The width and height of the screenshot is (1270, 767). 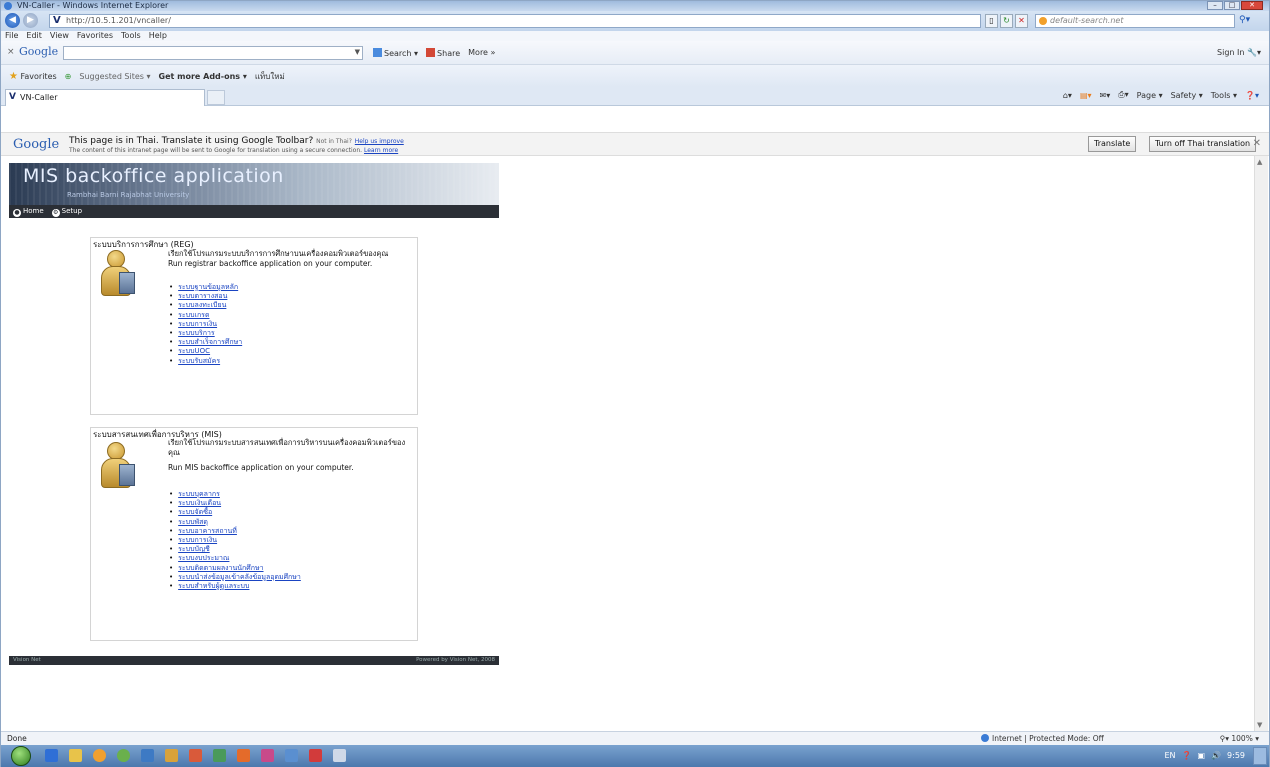 I want to click on google-search-input: ▼, so click(x=213, y=53).